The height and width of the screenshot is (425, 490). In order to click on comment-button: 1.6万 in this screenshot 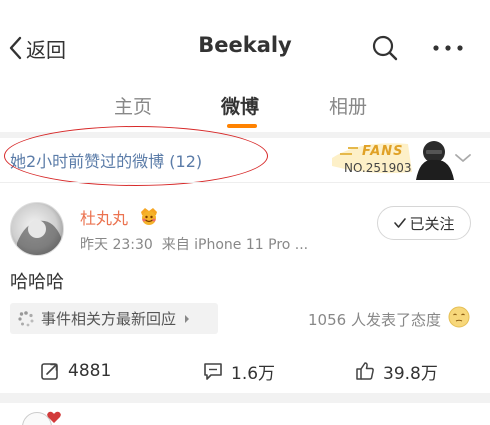, I will do `click(239, 371)`.